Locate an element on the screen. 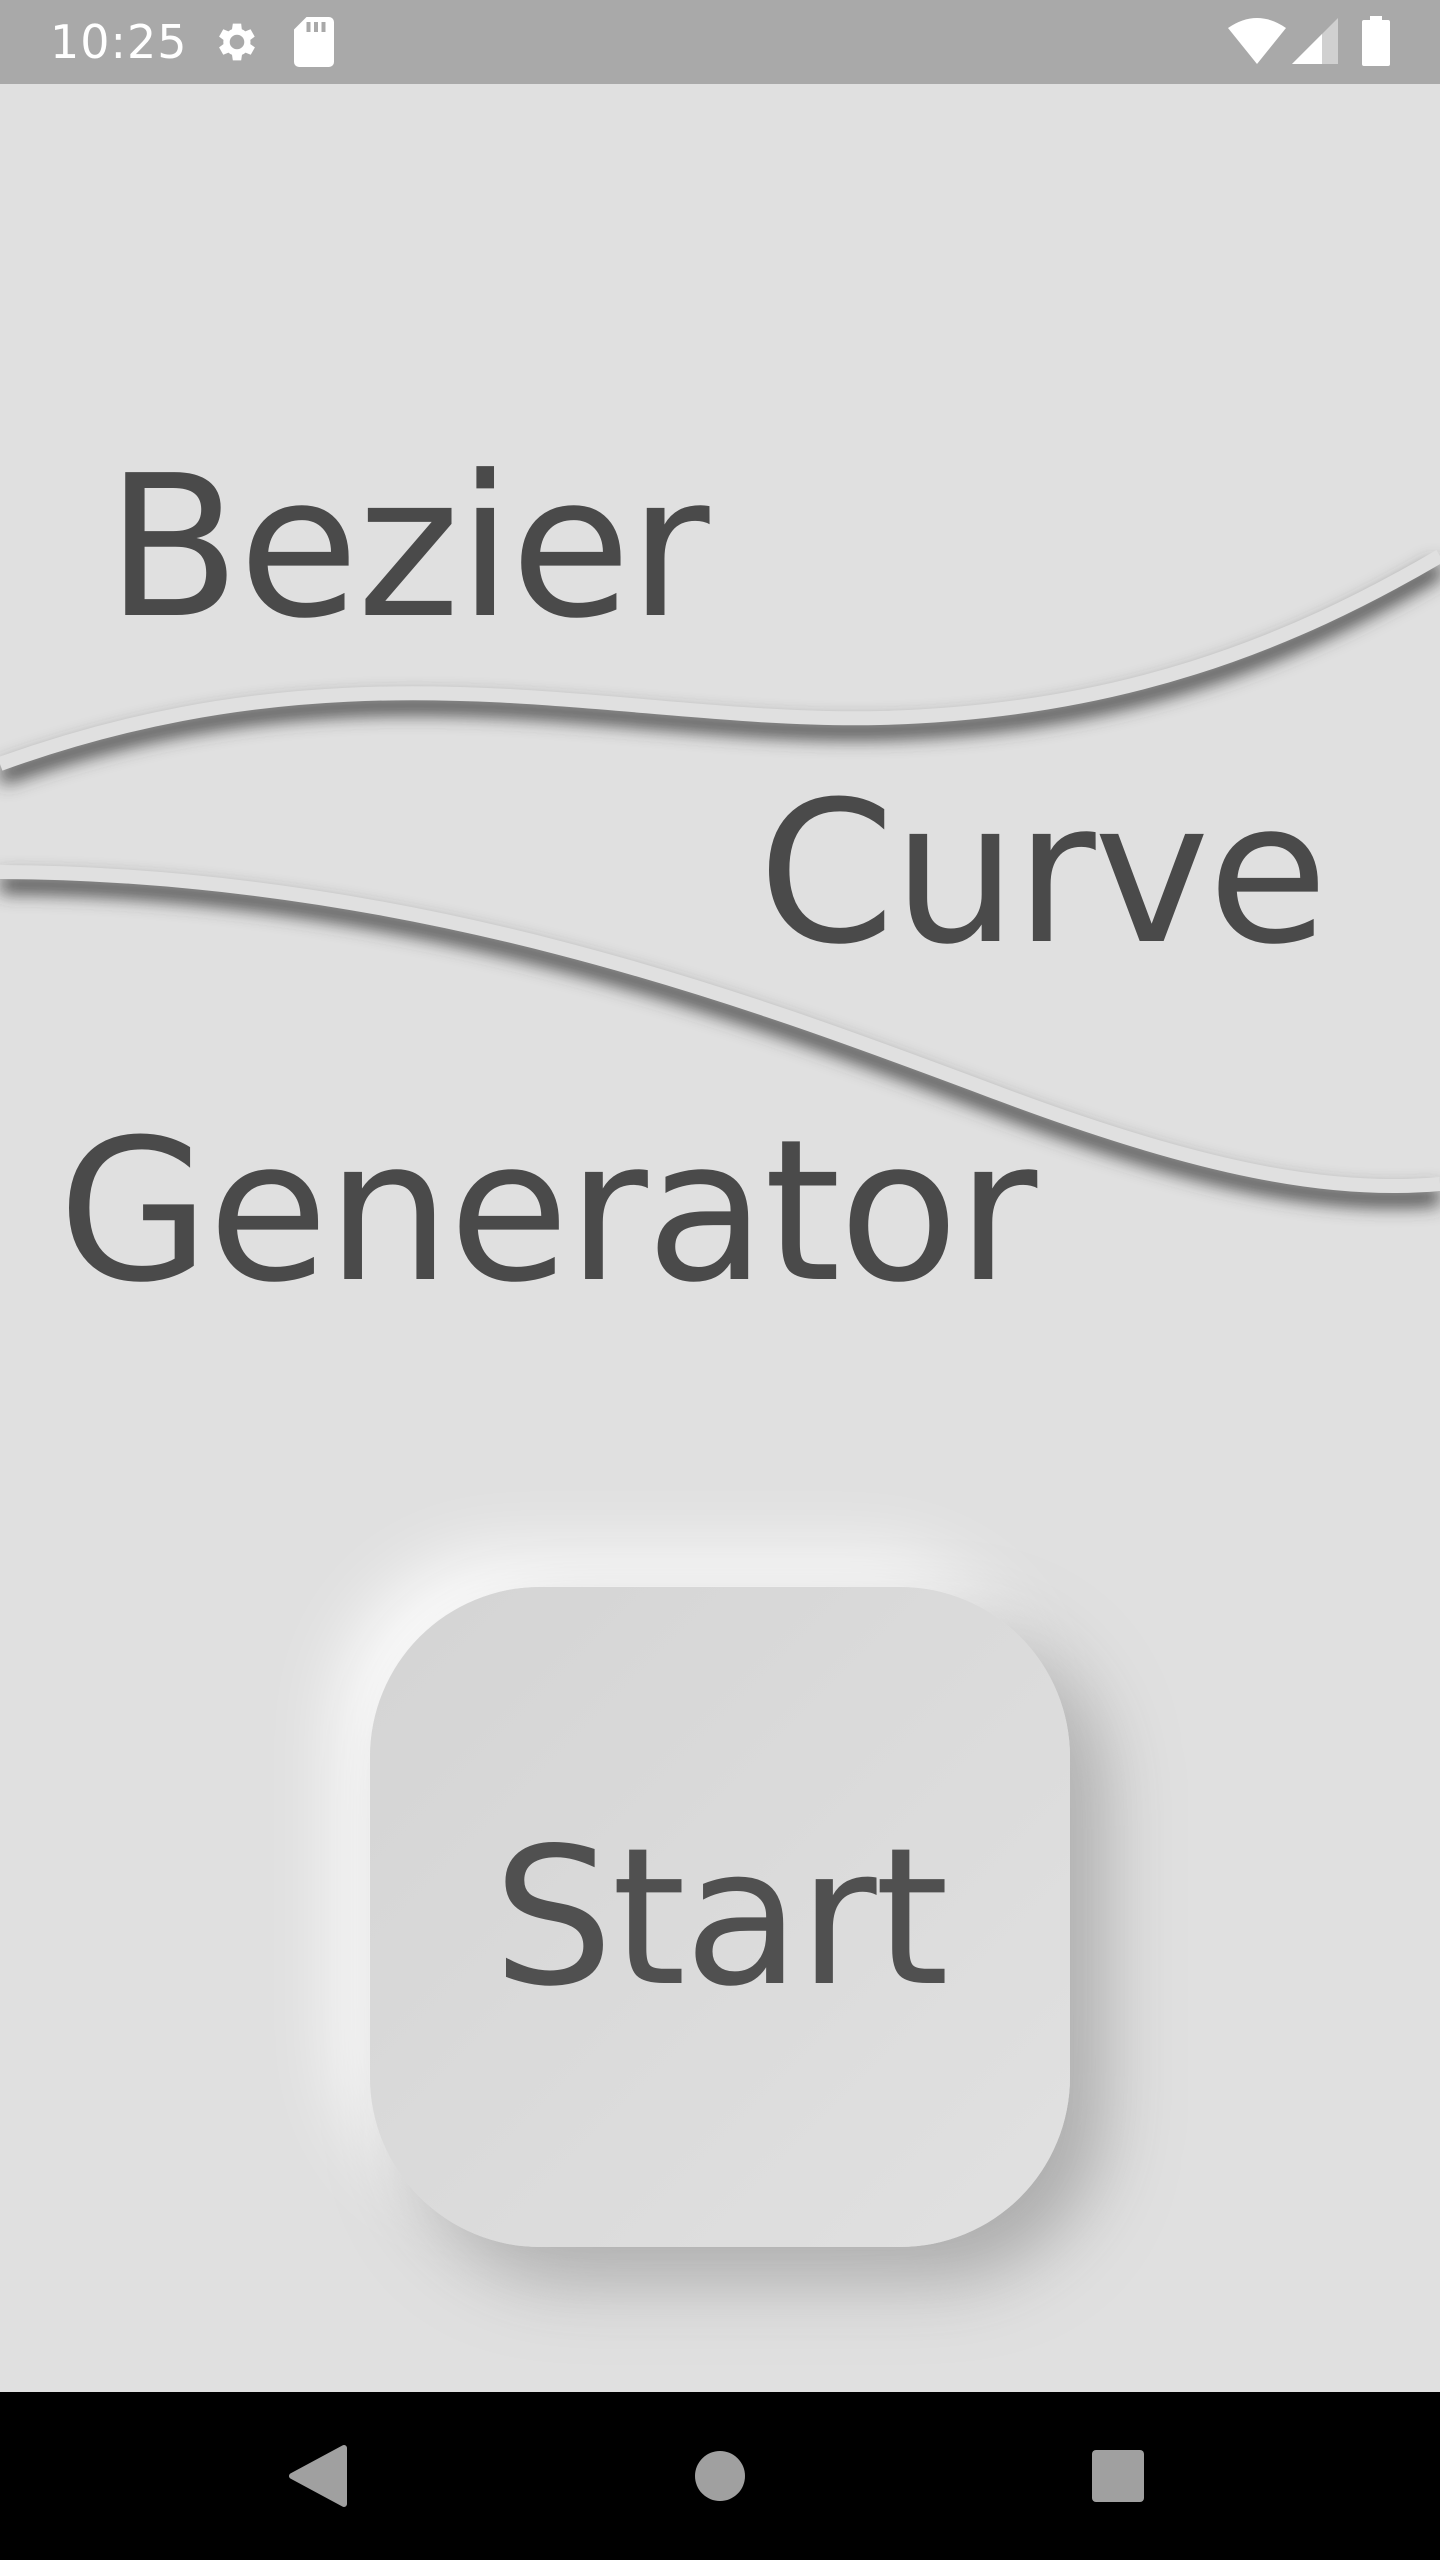 This screenshot has width=1440, height=2560. gear-icon is located at coordinates (237, 44).